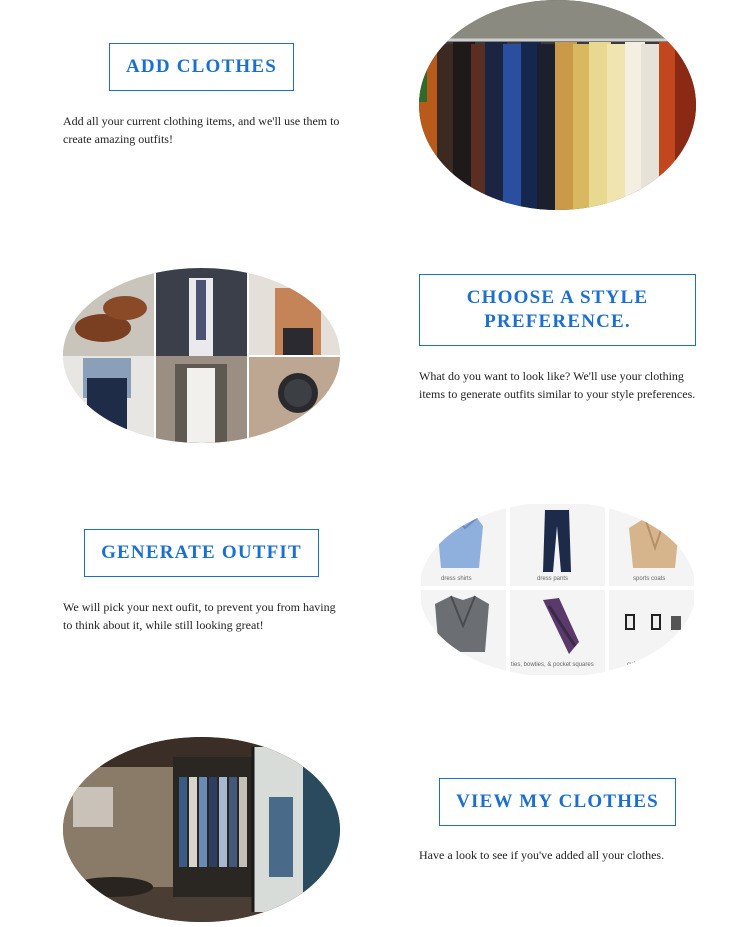 This screenshot has width=738, height=927. I want to click on label-ties: ties, bowties, & pocket squares, so click(552, 665).